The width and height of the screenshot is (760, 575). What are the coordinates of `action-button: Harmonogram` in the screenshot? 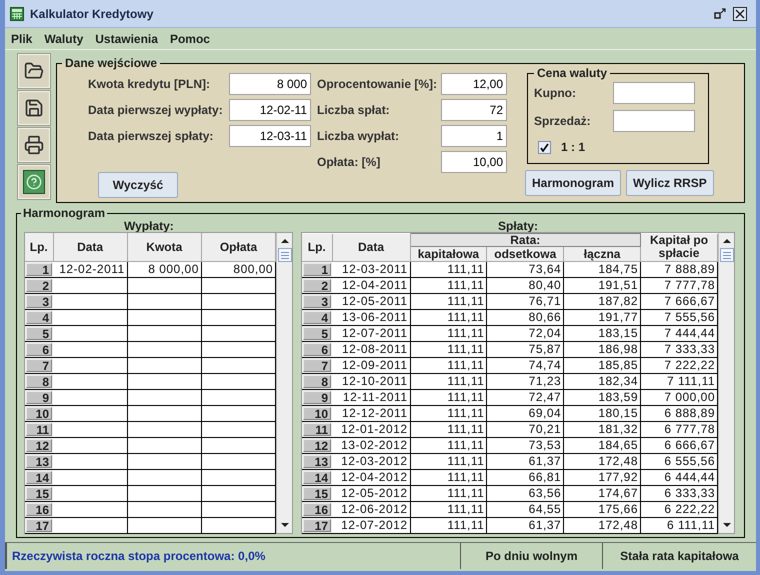 It's located at (573, 183).